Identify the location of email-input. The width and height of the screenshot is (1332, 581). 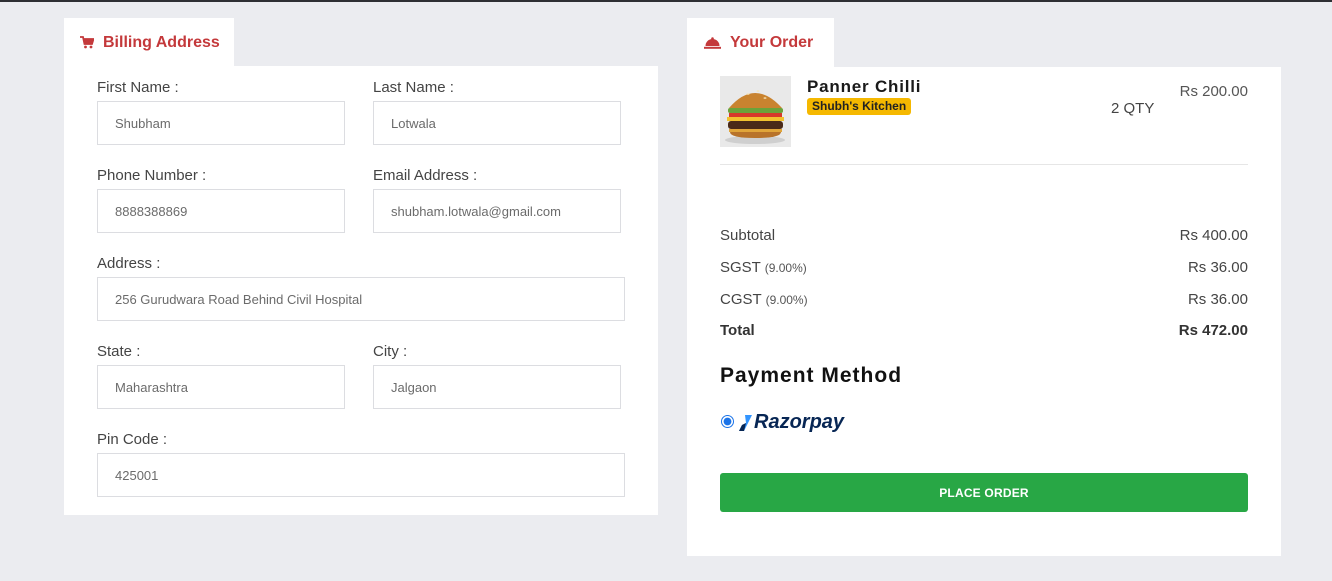
(497, 211).